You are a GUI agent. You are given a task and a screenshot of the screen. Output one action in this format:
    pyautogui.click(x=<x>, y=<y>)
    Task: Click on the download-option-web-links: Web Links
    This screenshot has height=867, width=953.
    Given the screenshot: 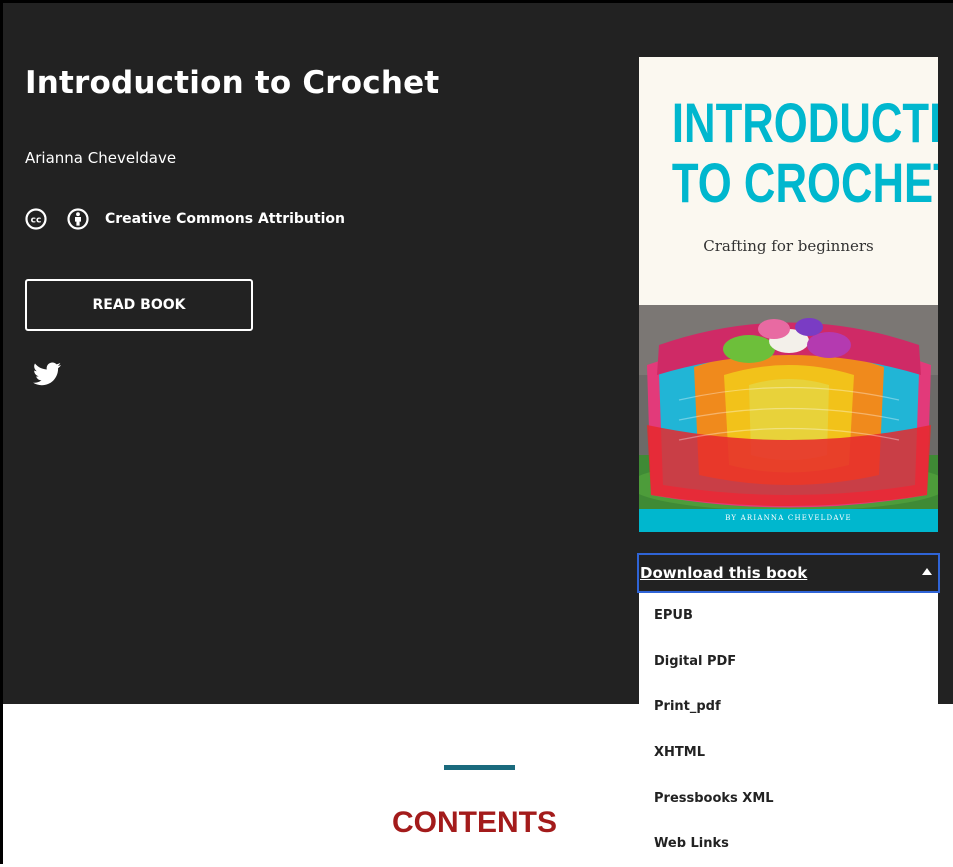 What is the action you would take?
    pyautogui.click(x=788, y=844)
    